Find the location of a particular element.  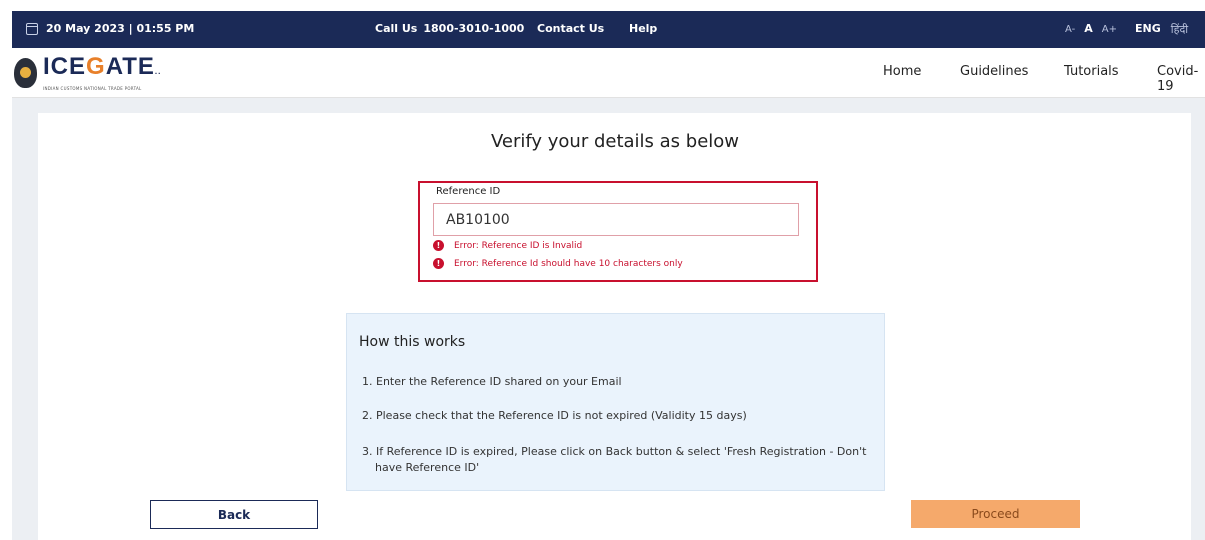

font-decrease-button: A- is located at coordinates (1070, 29).